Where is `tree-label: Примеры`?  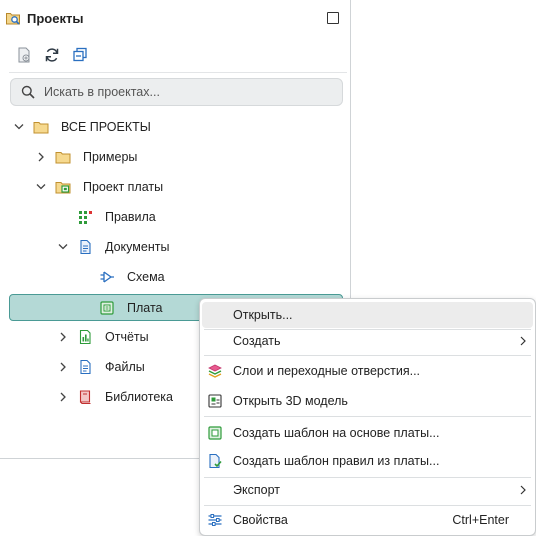 tree-label: Примеры is located at coordinates (110, 157).